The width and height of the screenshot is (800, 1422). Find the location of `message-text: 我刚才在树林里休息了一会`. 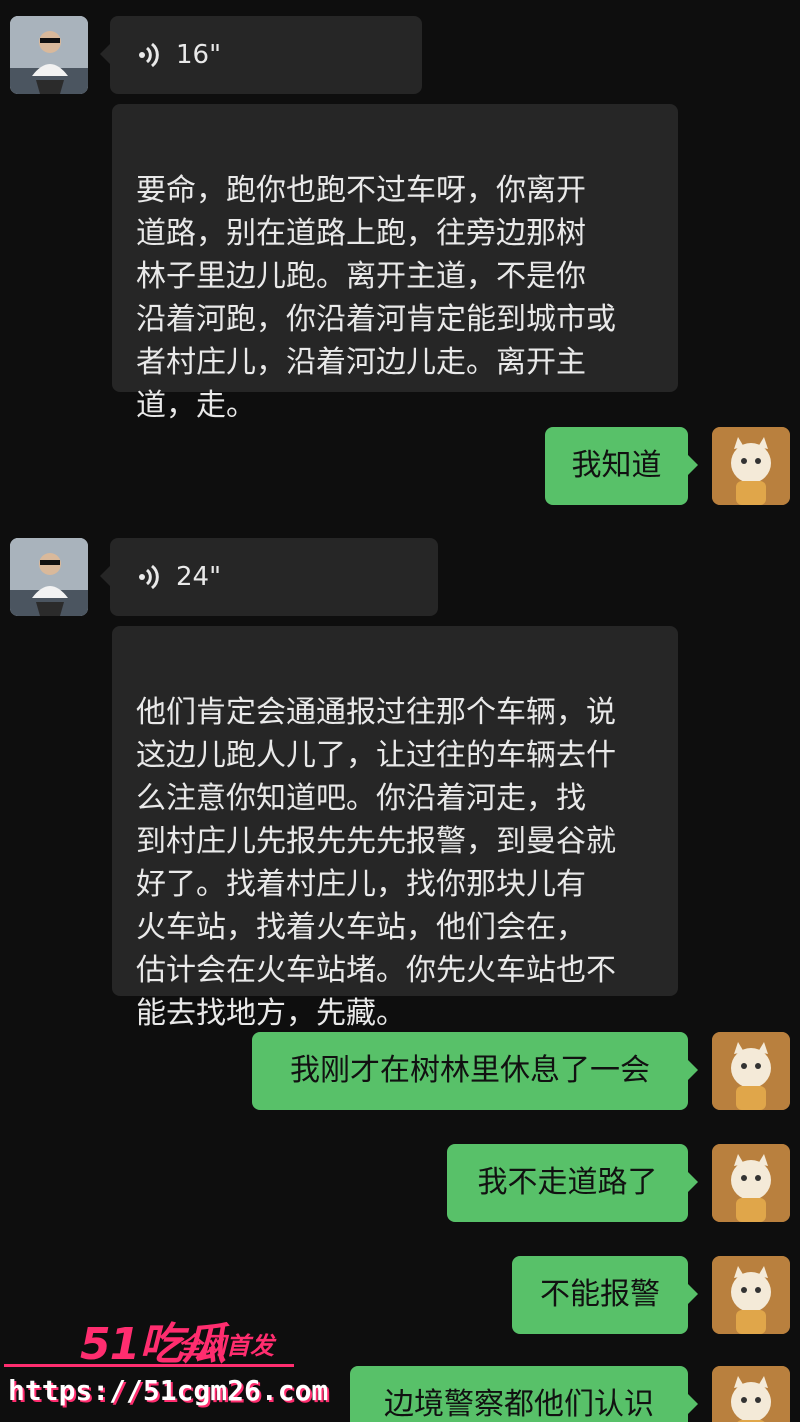

message-text: 我刚才在树林里休息了一会 is located at coordinates (470, 1070).